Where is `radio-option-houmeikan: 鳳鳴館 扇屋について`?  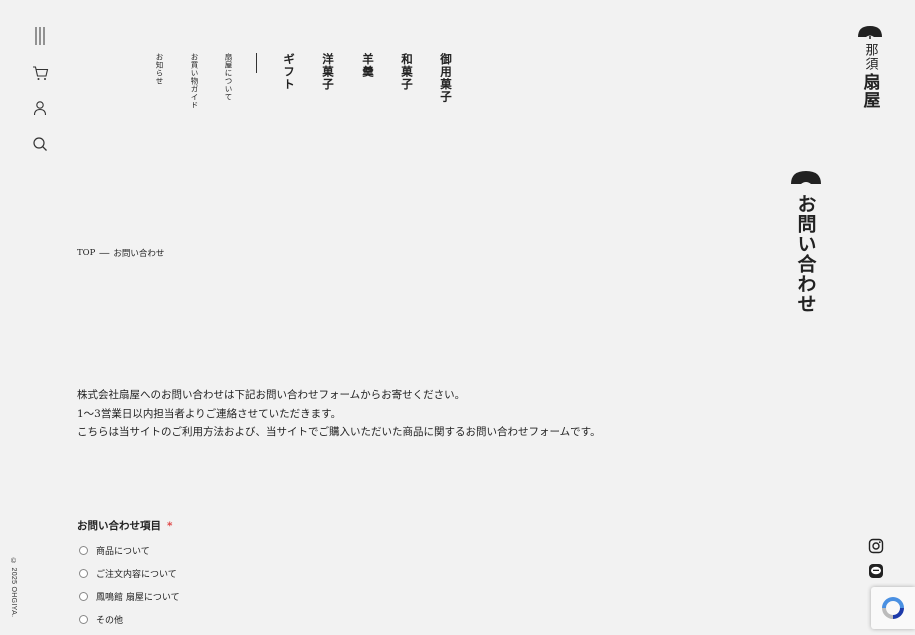 radio-option-houmeikan: 鳳鳴館 扇屋について is located at coordinates (129, 596).